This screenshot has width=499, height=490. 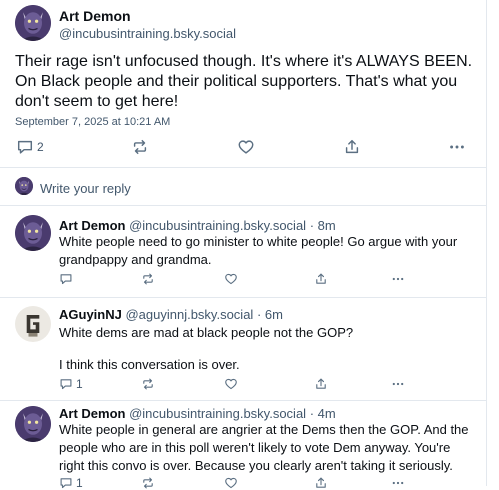 I want to click on reply-composer-input: Write your reply, so click(x=85, y=188).